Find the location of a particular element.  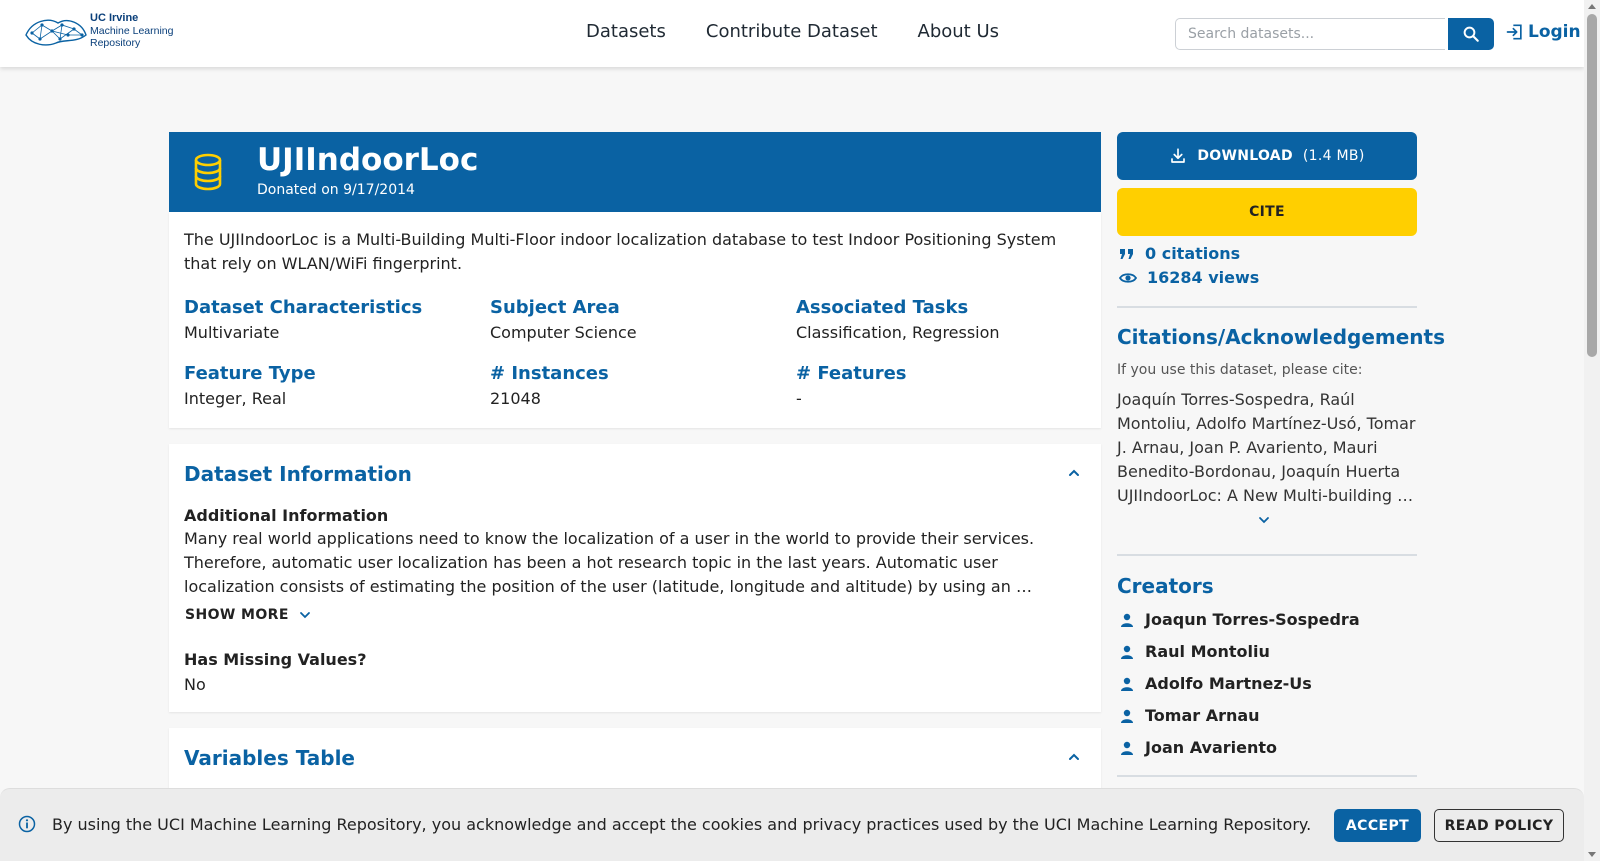

nav-datasets: Datasets is located at coordinates (626, 31).